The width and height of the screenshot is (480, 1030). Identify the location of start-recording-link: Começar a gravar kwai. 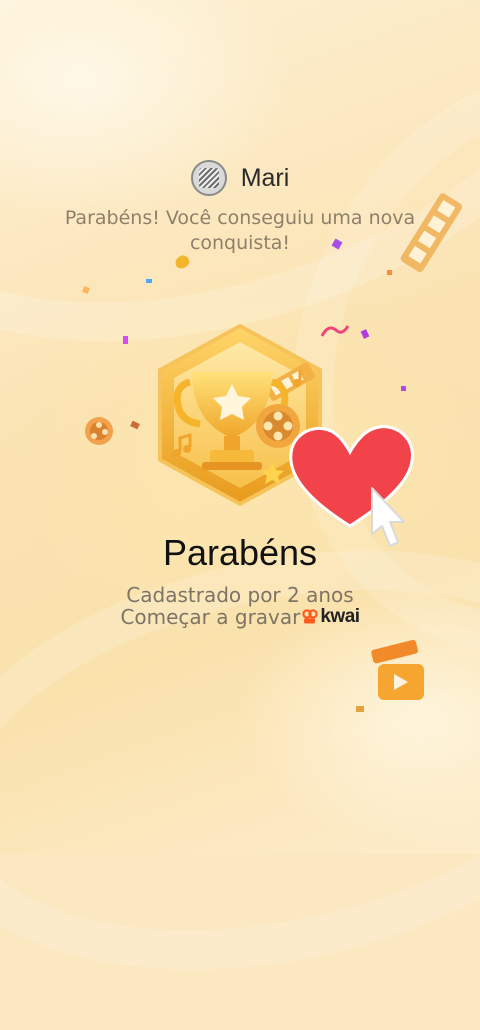
(240, 617).